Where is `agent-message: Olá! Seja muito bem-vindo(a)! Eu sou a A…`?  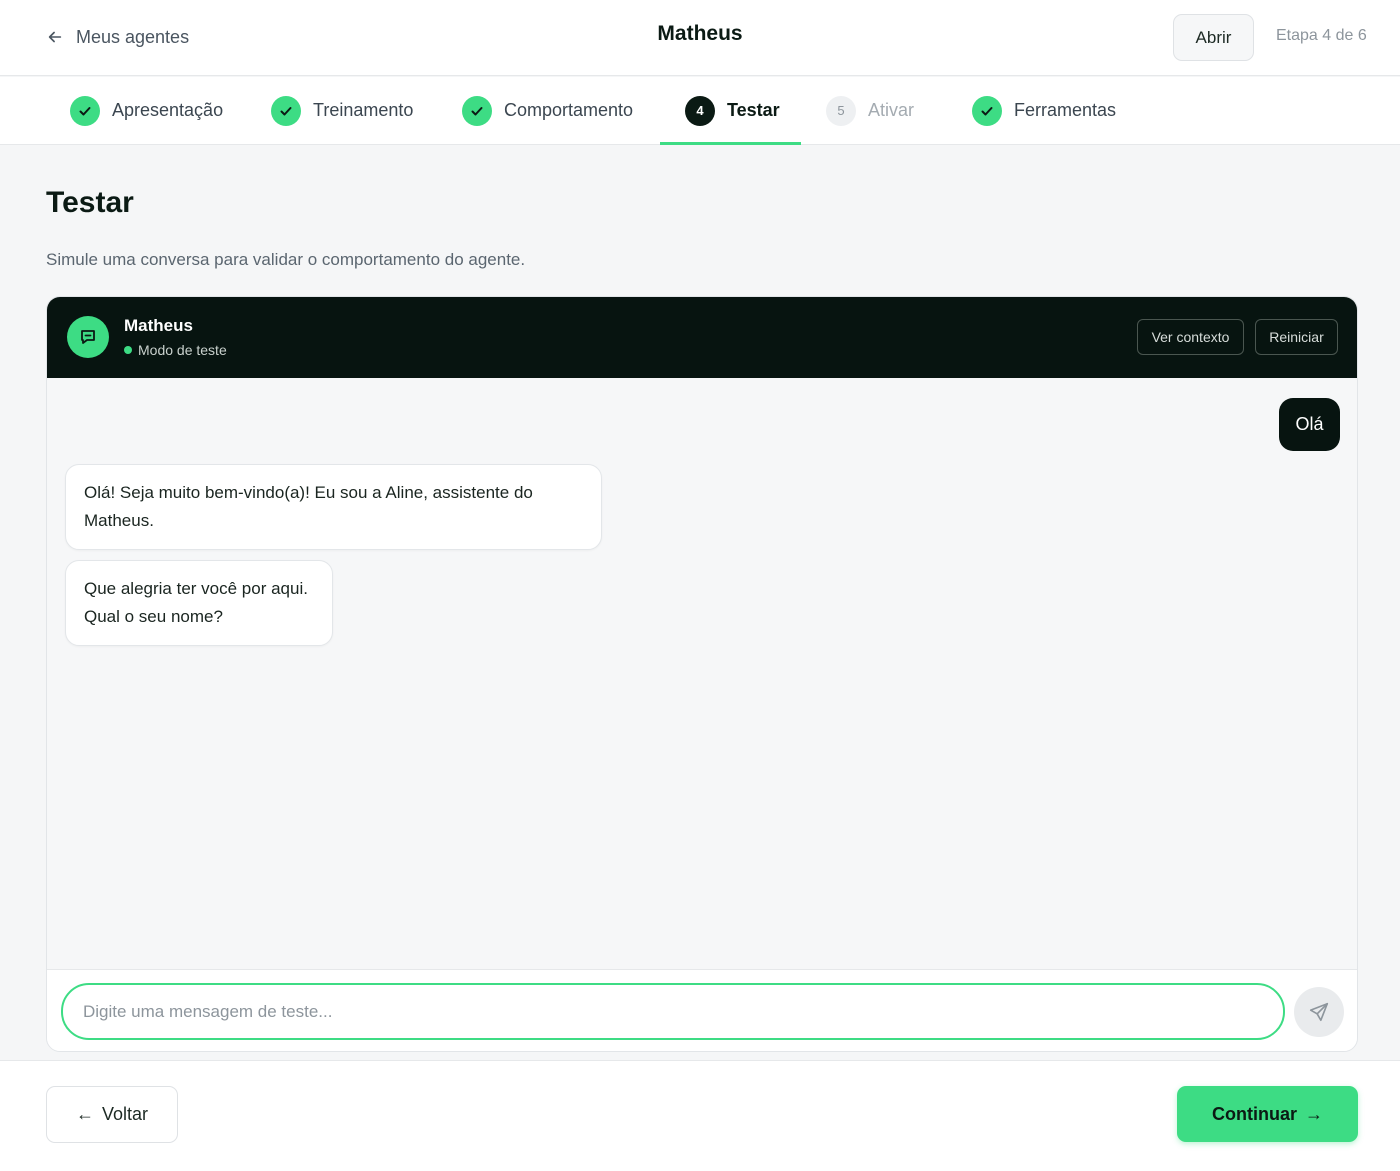
agent-message: Olá! Seja muito bem-vindo(a)! Eu sou a A… is located at coordinates (333, 507).